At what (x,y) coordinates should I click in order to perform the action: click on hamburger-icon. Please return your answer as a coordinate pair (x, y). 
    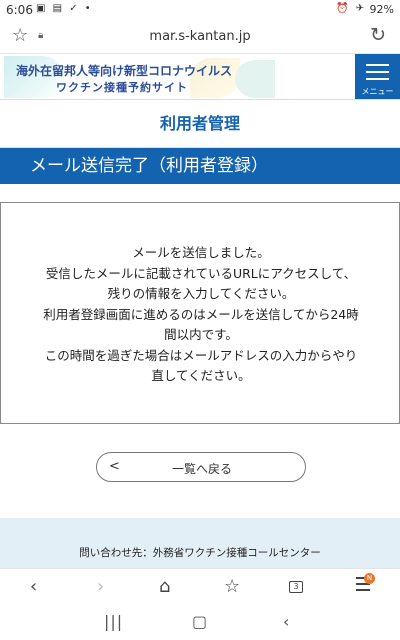
    Looking at the image, I should click on (377, 74).